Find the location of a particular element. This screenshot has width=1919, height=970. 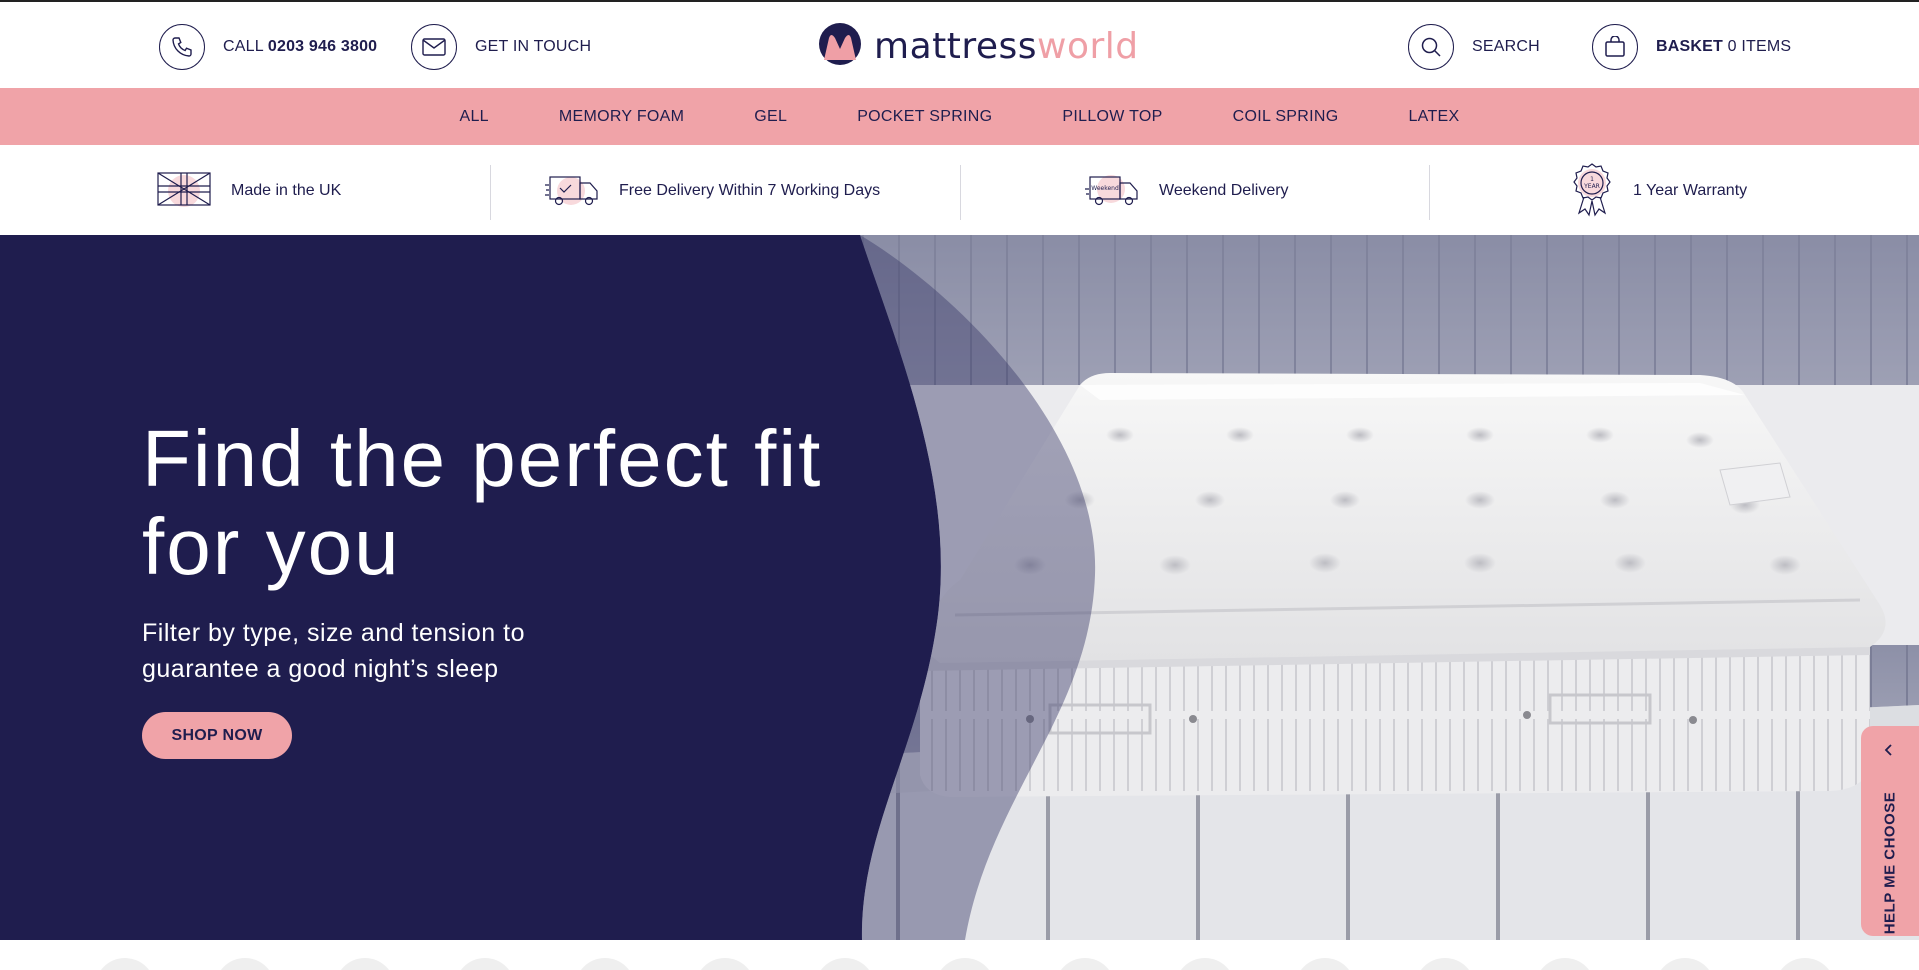

search-button: SEARCH is located at coordinates (1474, 47).